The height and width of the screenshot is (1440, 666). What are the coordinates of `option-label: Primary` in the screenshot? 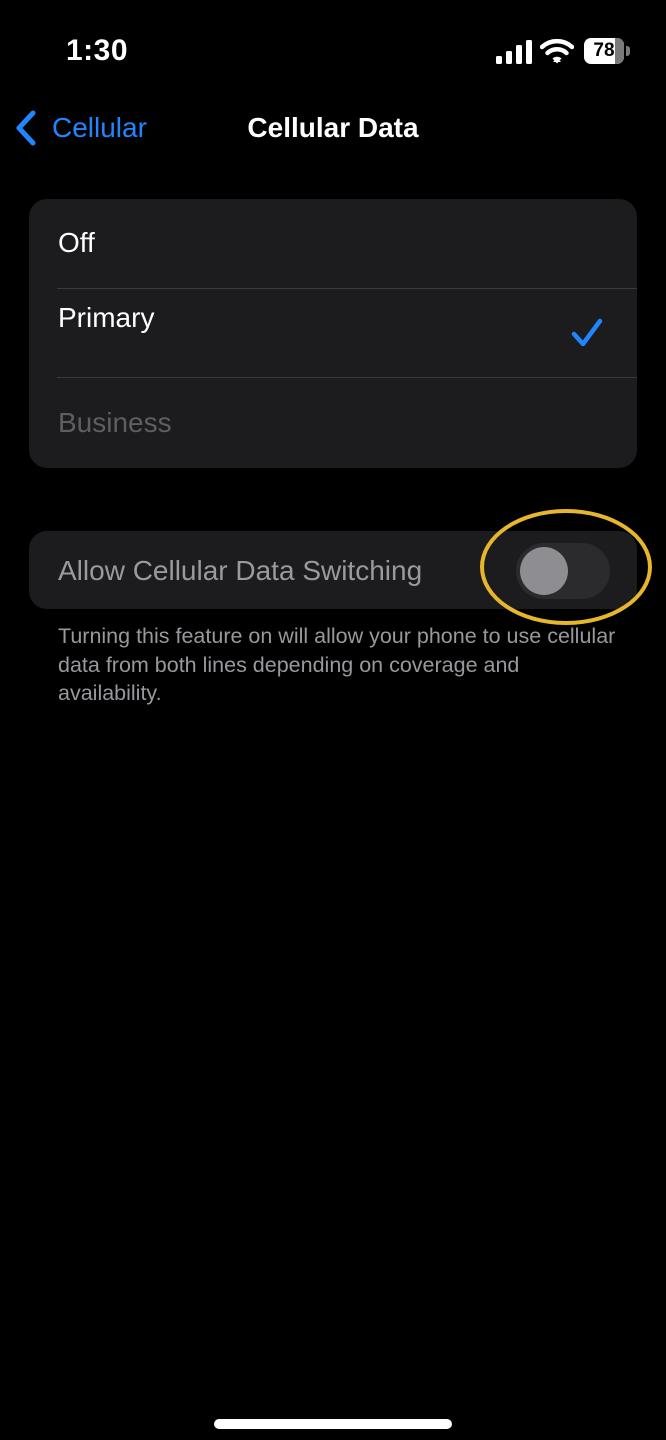 It's located at (106, 317).